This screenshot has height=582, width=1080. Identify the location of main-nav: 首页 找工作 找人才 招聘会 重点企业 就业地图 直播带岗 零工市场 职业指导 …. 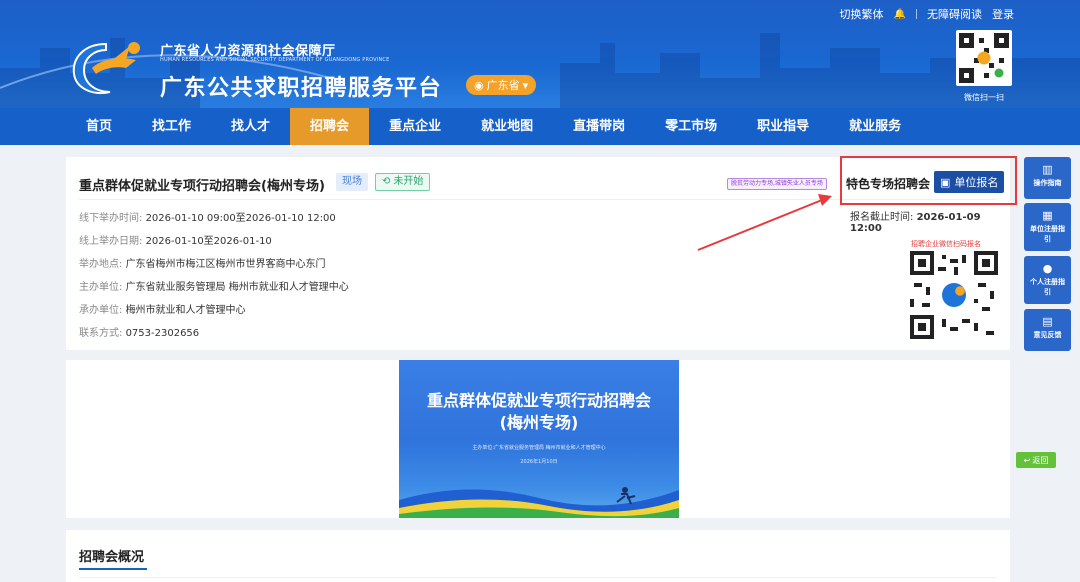
(540, 126).